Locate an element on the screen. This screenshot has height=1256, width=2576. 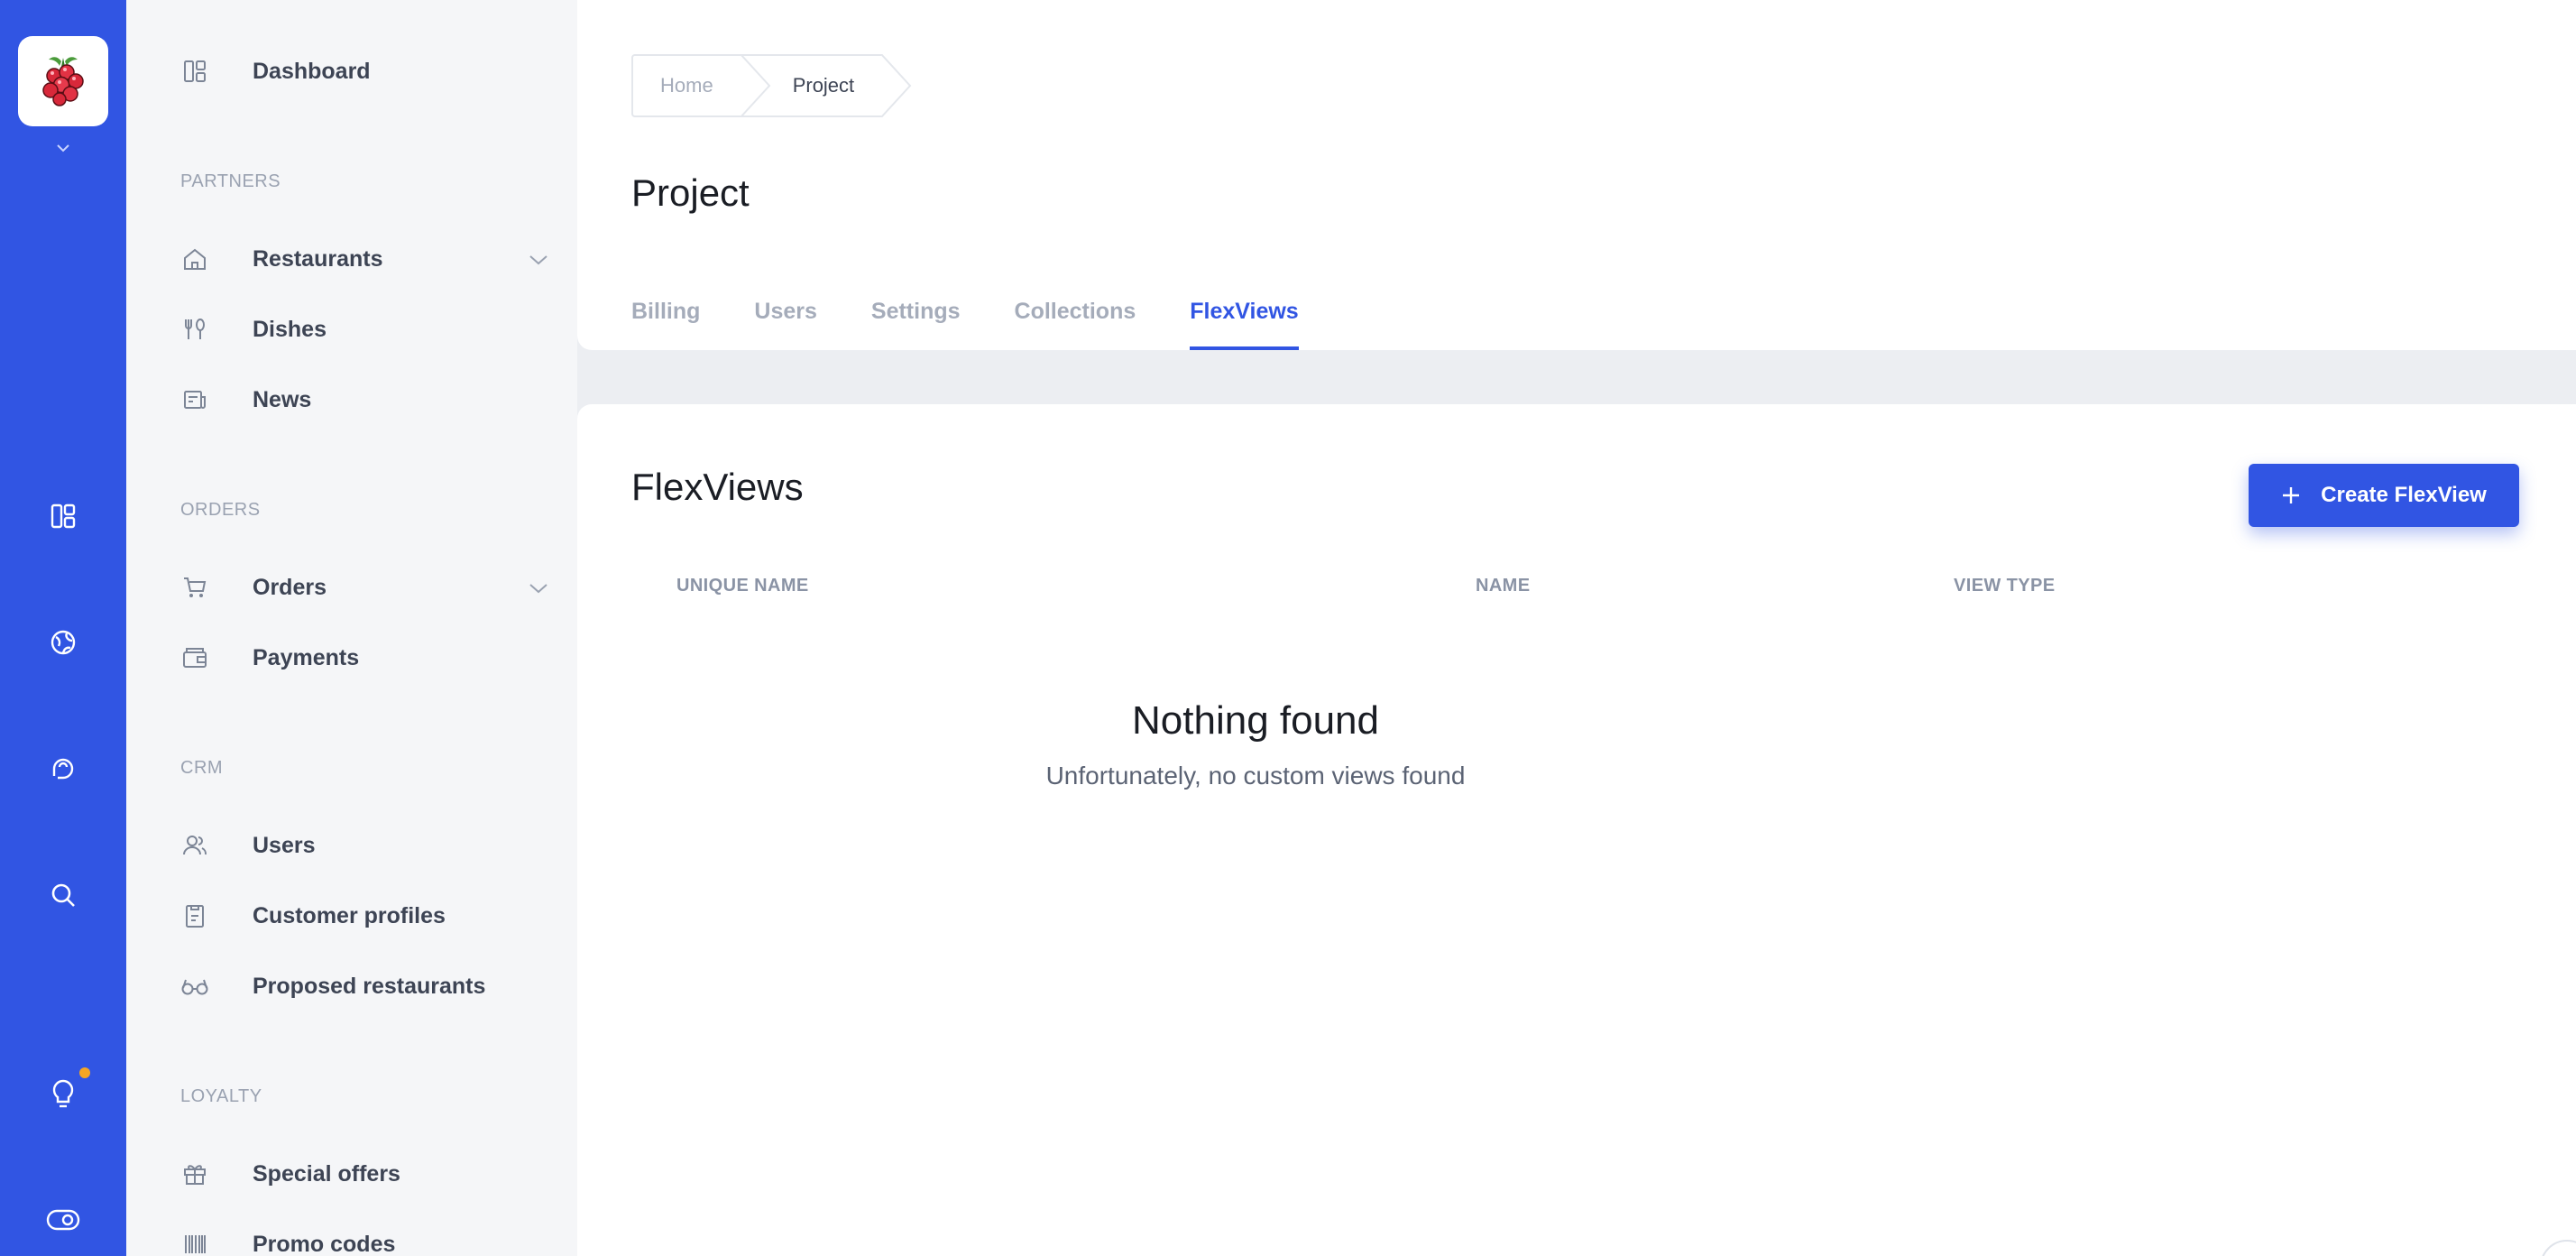
lightbulb-icon is located at coordinates (64, 1093).